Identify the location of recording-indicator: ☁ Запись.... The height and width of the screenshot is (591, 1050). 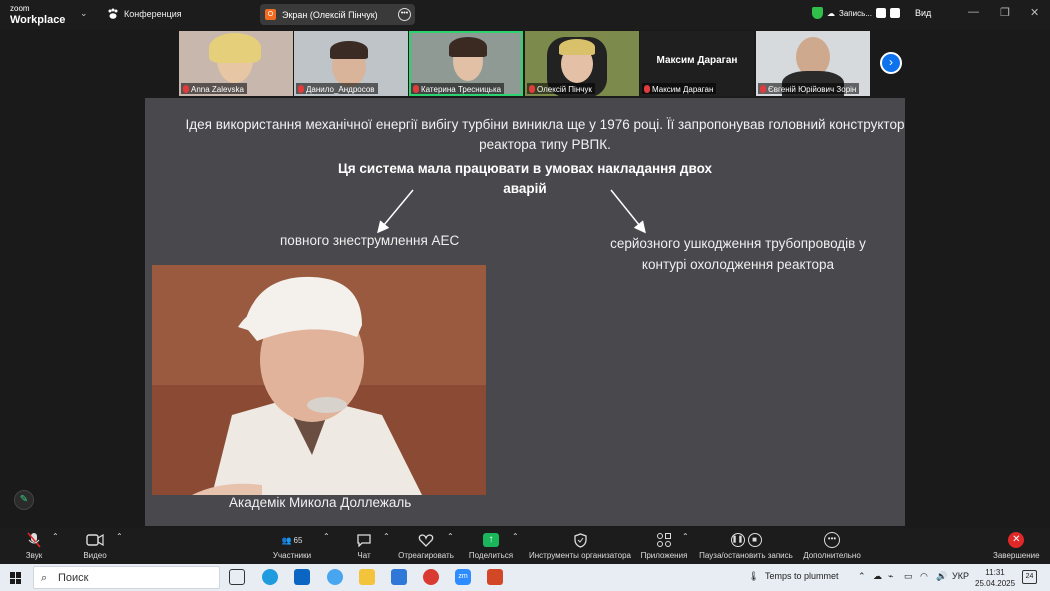
(856, 13).